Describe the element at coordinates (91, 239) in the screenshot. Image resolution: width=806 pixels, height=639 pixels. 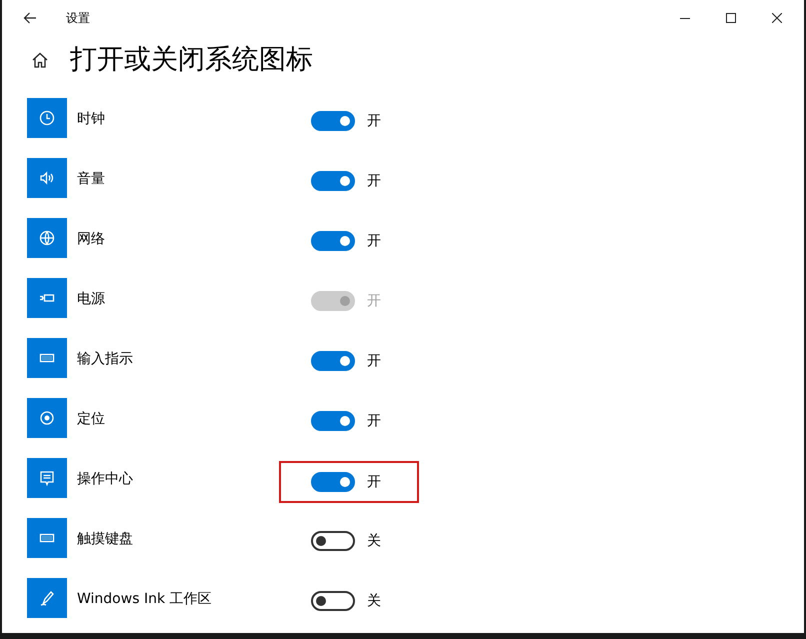
I see `item-label: 网络` at that location.